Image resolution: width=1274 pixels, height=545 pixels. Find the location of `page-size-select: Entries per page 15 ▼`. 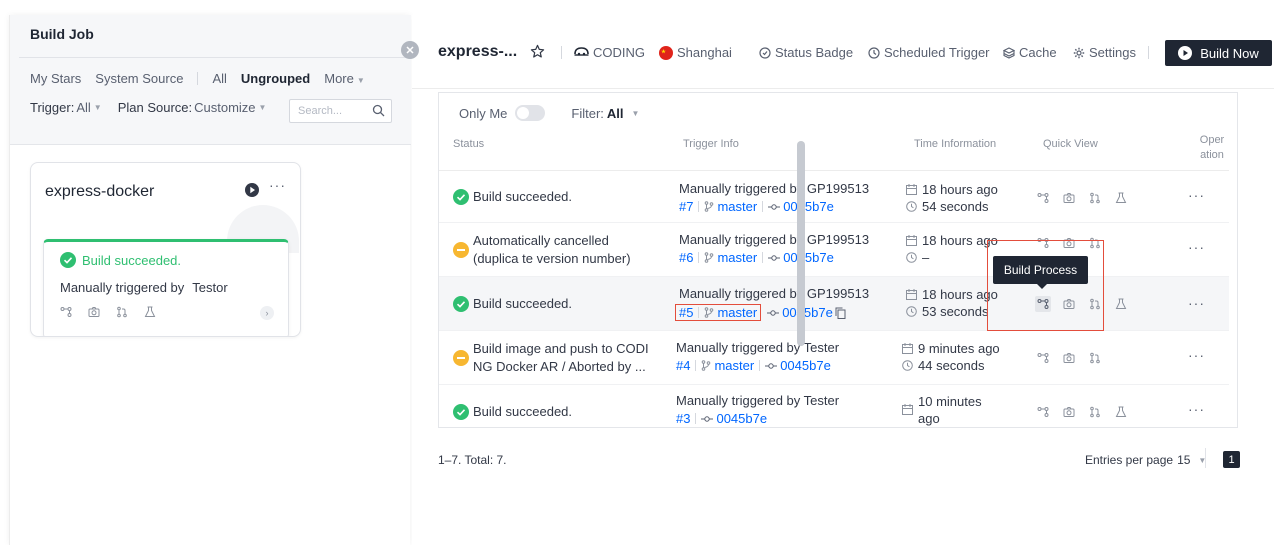

page-size-select: Entries per page 15 ▼ is located at coordinates (1145, 460).